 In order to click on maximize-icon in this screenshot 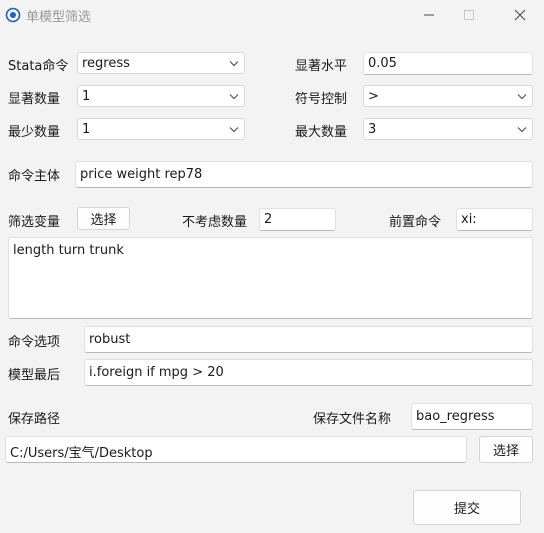, I will do `click(469, 15)`.